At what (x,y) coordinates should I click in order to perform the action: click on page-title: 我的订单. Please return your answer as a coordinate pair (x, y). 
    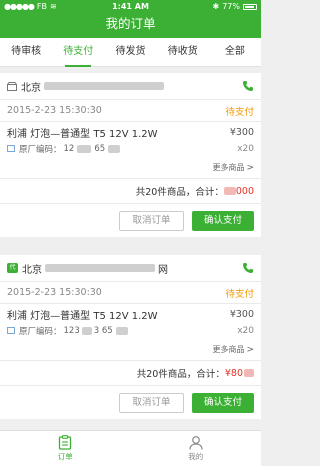
    Looking at the image, I should click on (130, 23).